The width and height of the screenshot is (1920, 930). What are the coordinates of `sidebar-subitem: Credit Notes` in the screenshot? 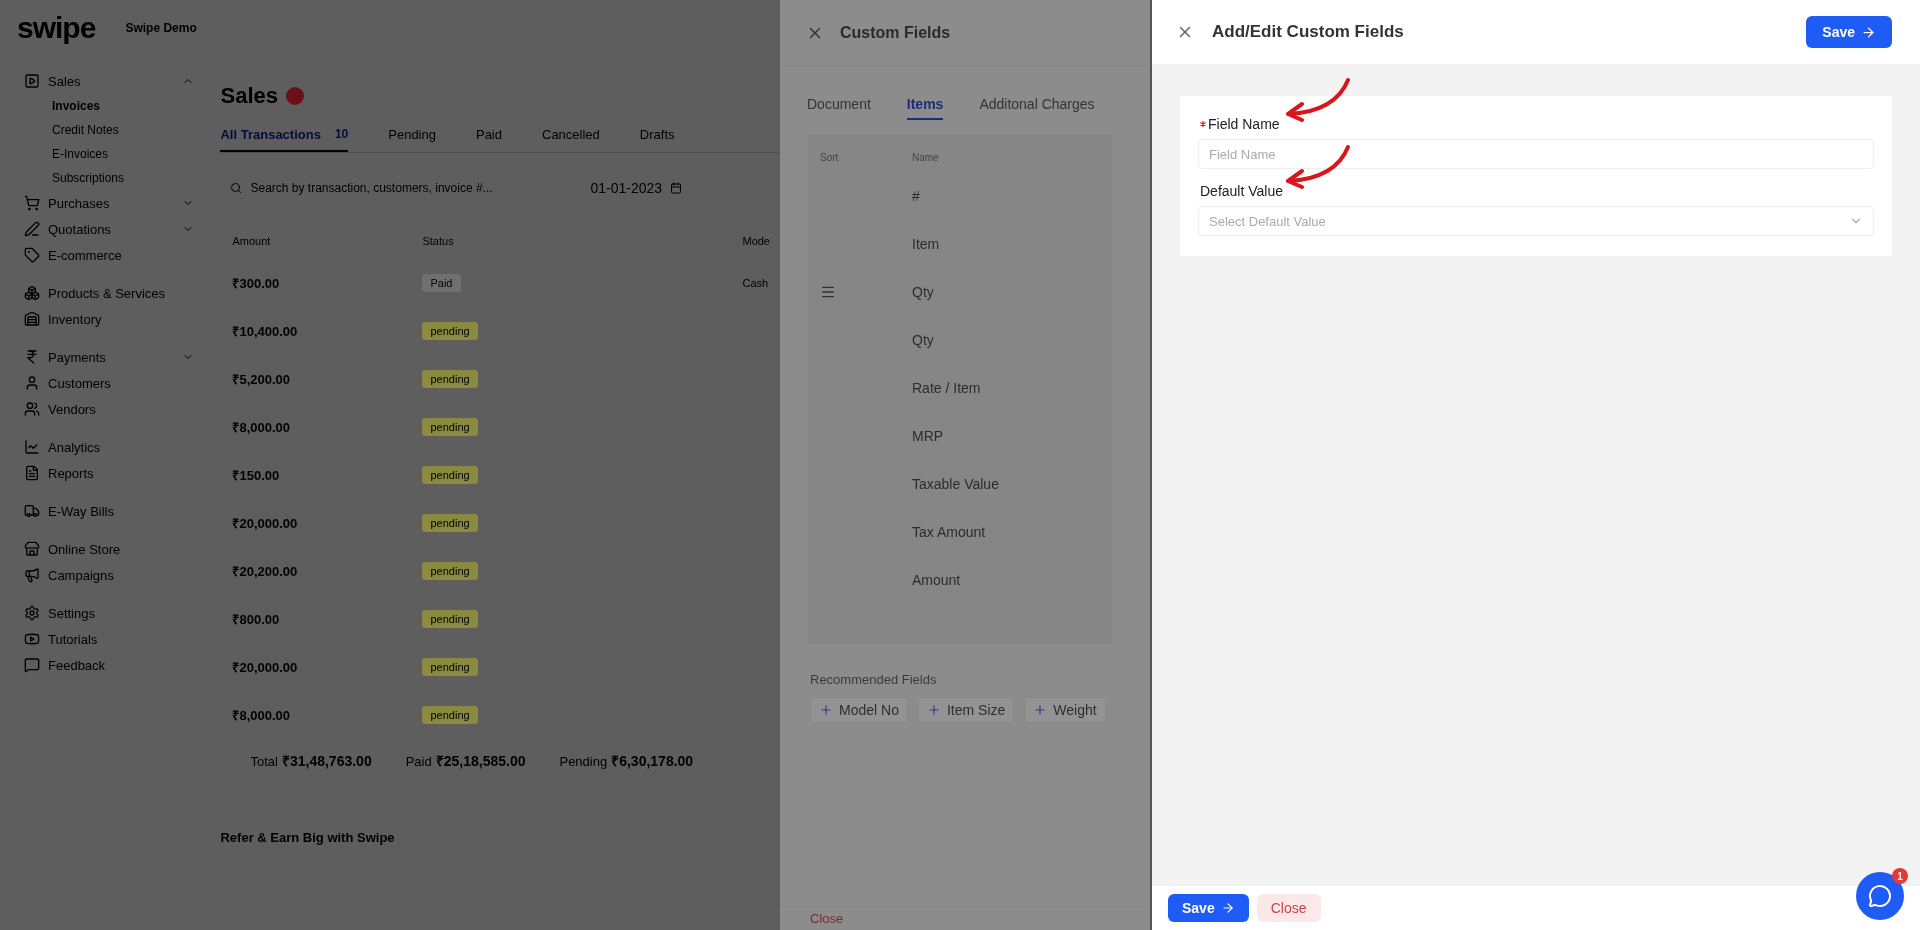 It's located at (116, 130).